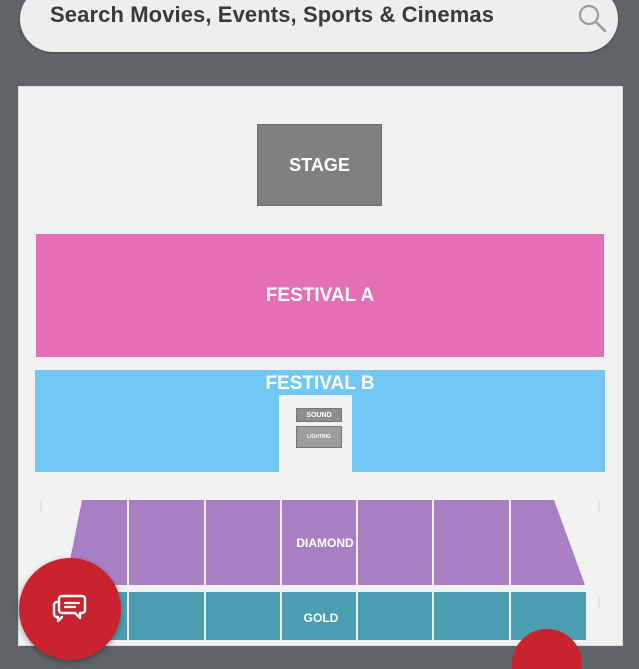  I want to click on sound-label: SOUND, so click(319, 415).